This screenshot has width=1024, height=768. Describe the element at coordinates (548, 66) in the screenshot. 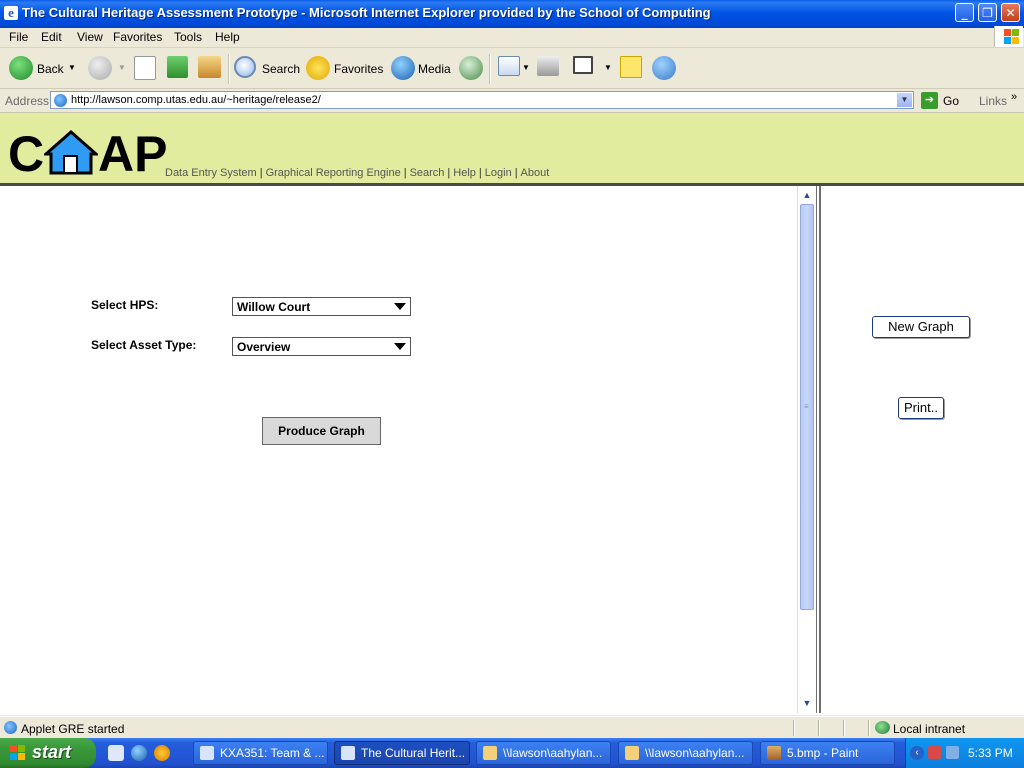

I see `print-icon` at that location.